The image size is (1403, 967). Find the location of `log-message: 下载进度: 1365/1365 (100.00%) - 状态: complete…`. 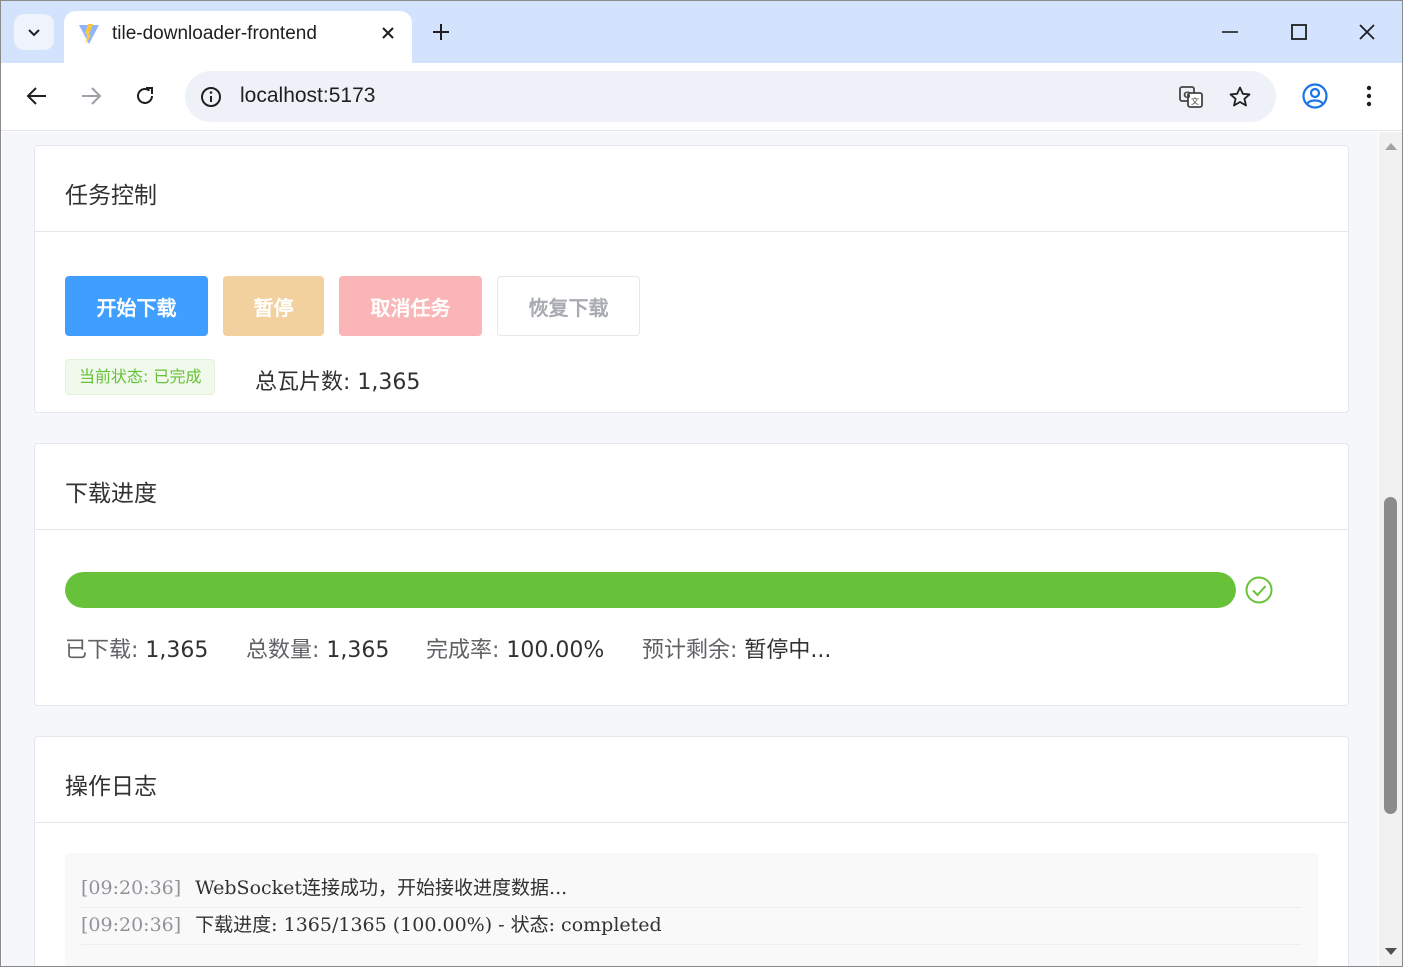

log-message: 下载进度: 1365/1365 (100.00%) - 状态: complete… is located at coordinates (428, 925).